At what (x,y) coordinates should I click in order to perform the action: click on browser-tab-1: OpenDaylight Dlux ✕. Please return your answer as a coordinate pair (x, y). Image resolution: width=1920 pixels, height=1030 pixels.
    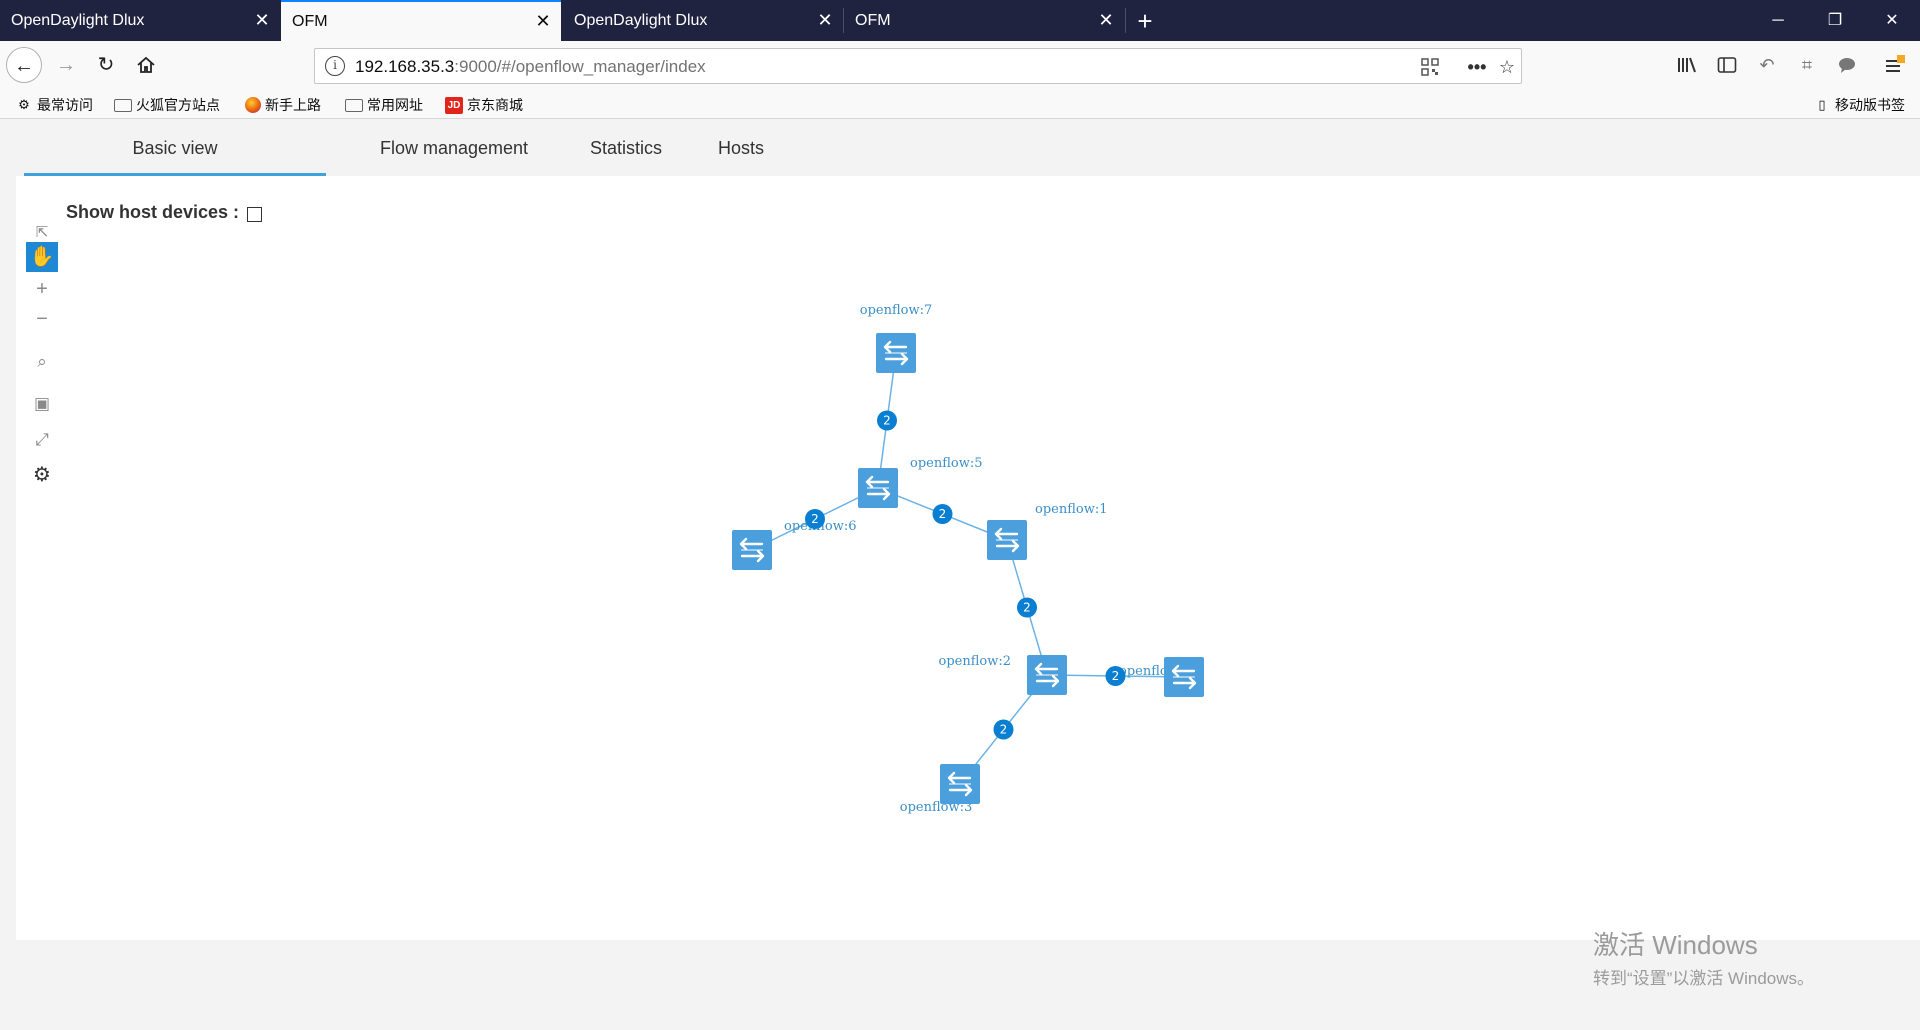
    Looking at the image, I should click on (140, 20).